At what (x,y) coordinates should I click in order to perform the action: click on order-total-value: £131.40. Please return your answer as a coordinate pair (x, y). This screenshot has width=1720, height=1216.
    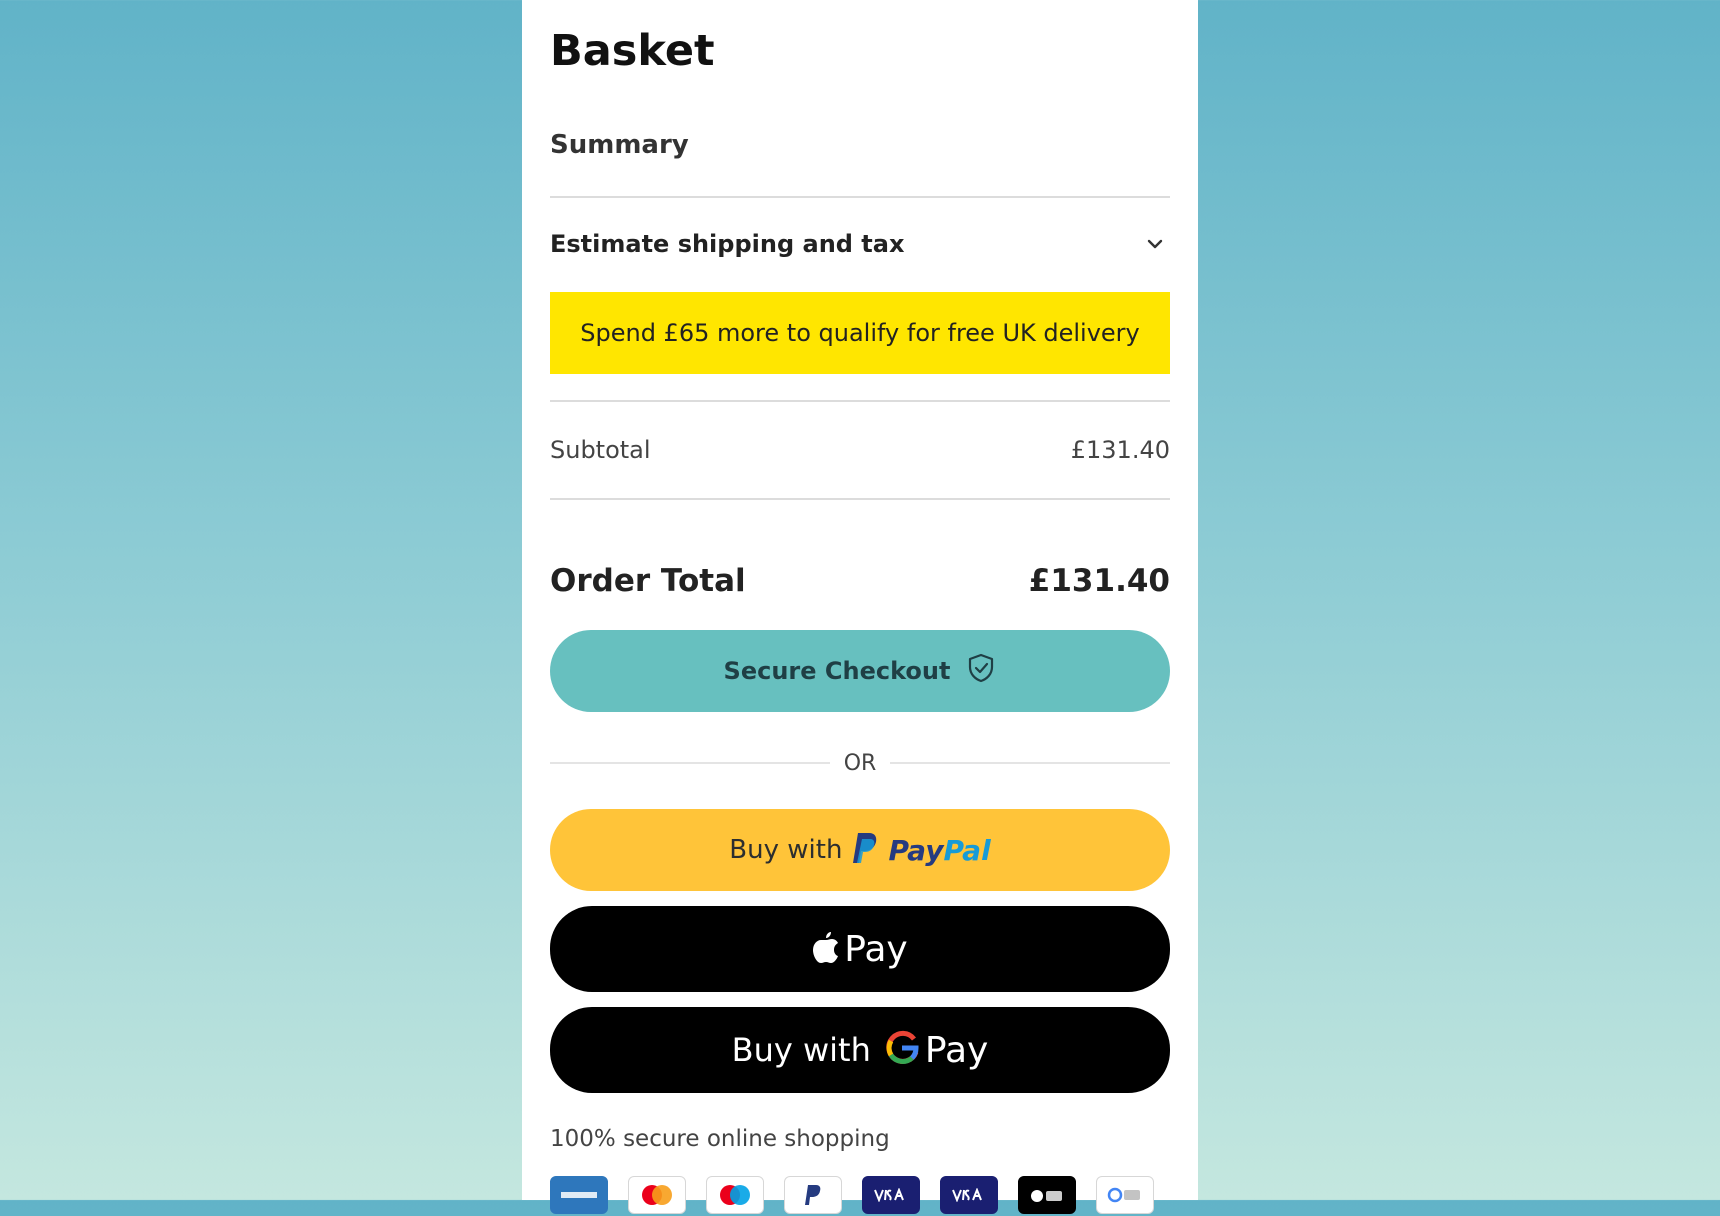
    Looking at the image, I should click on (1099, 581).